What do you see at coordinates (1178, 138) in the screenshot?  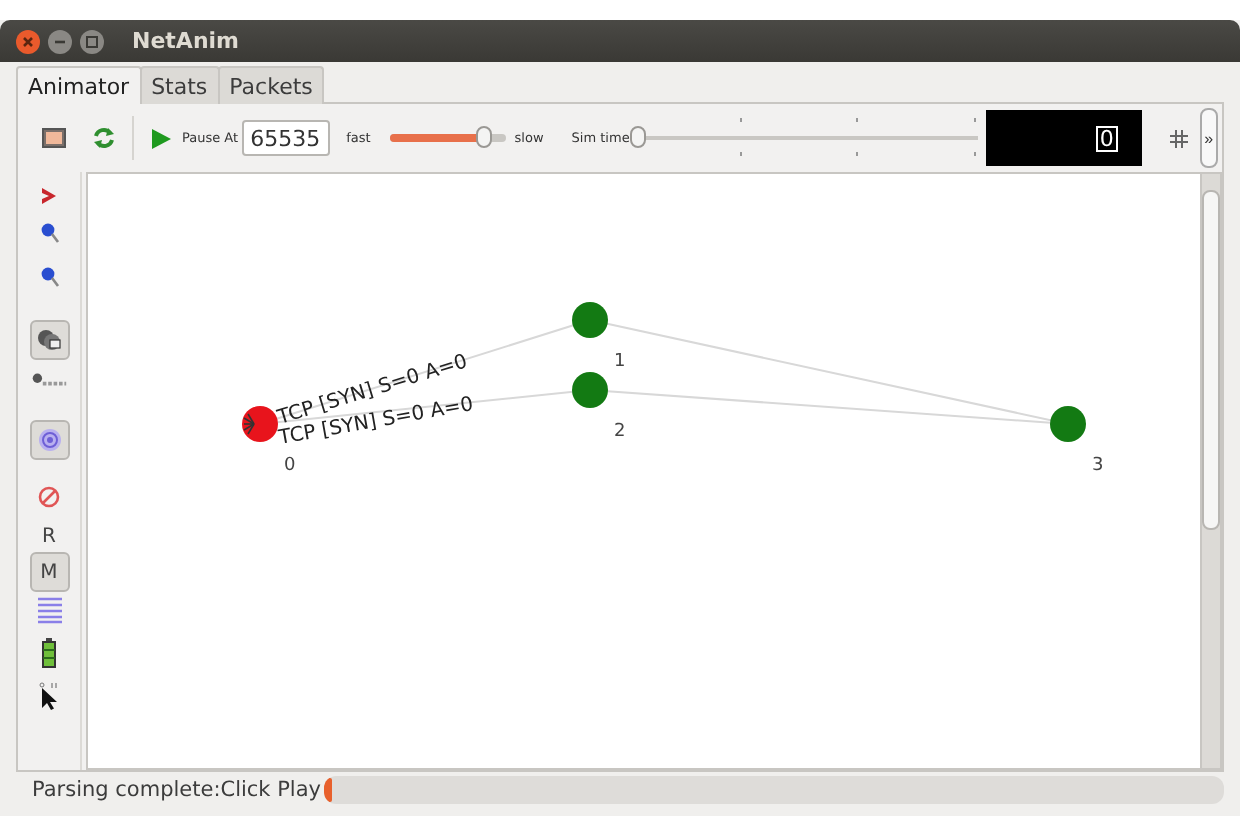 I see `grid-icon` at bounding box center [1178, 138].